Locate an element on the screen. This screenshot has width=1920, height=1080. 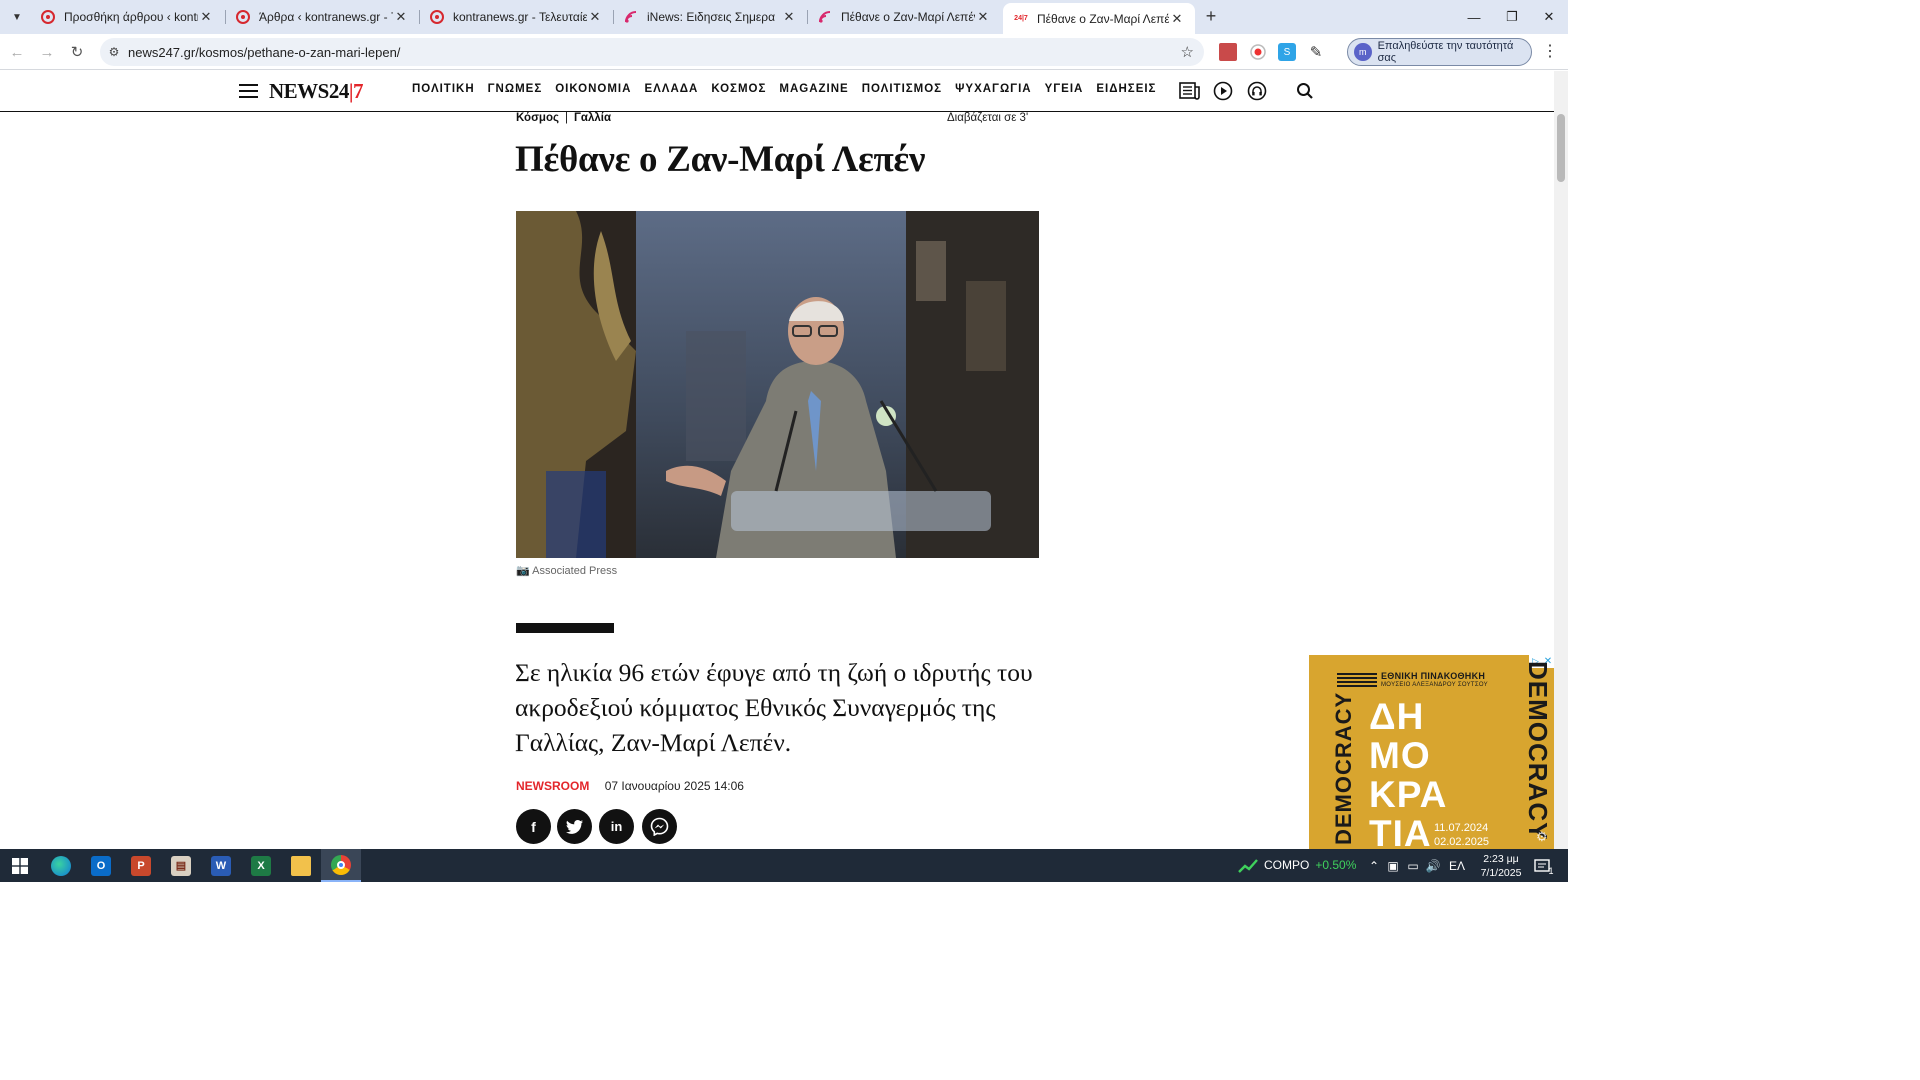
search-icon is located at coordinates (1305, 91).